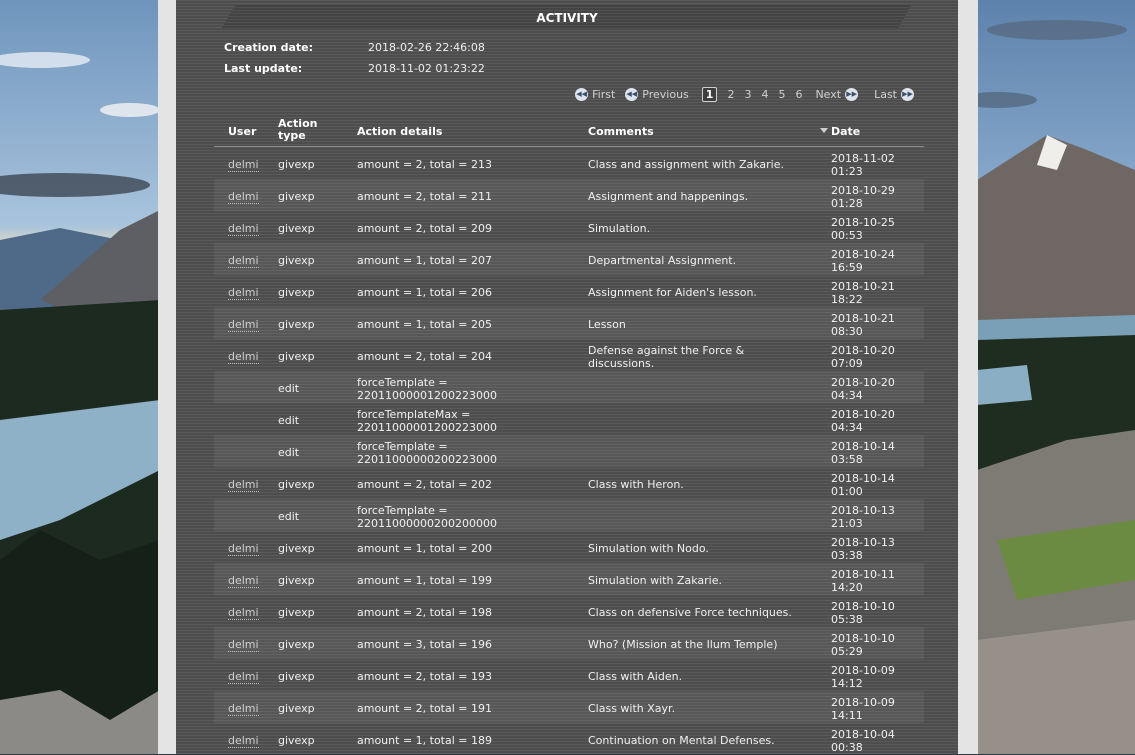 The image size is (1135, 755). I want to click on creation-date-label: Creation date:, so click(269, 47).